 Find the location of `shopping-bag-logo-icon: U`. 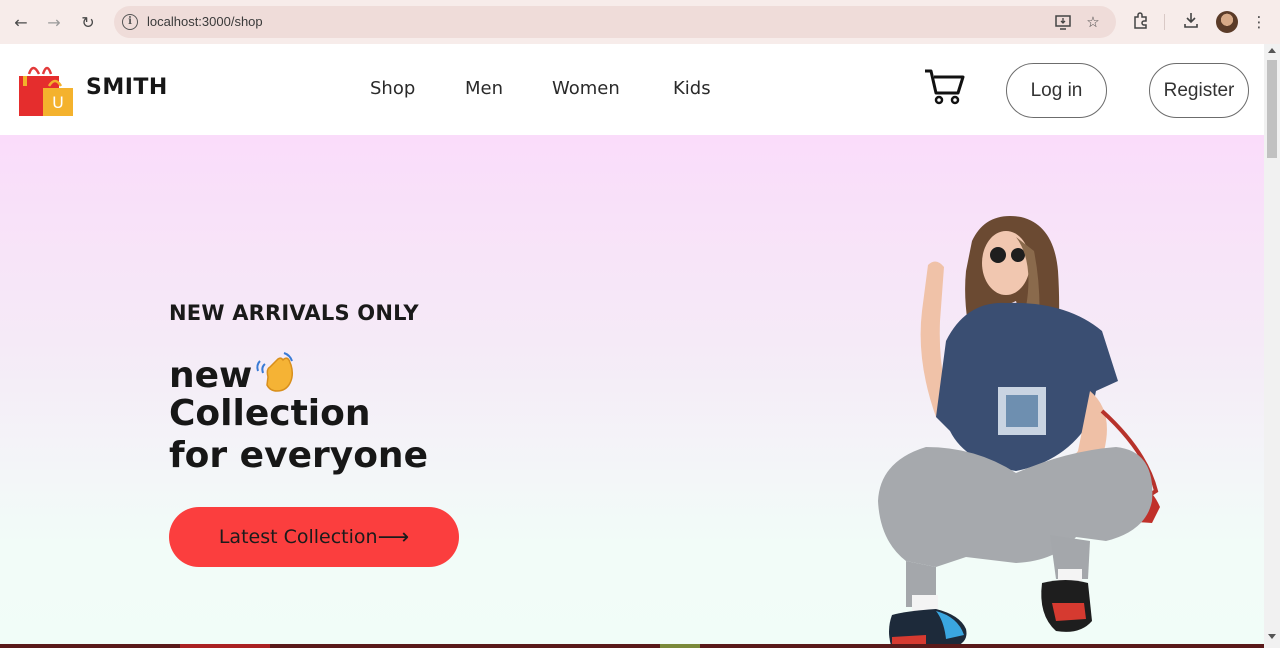

shopping-bag-logo-icon: U is located at coordinates (46, 90).